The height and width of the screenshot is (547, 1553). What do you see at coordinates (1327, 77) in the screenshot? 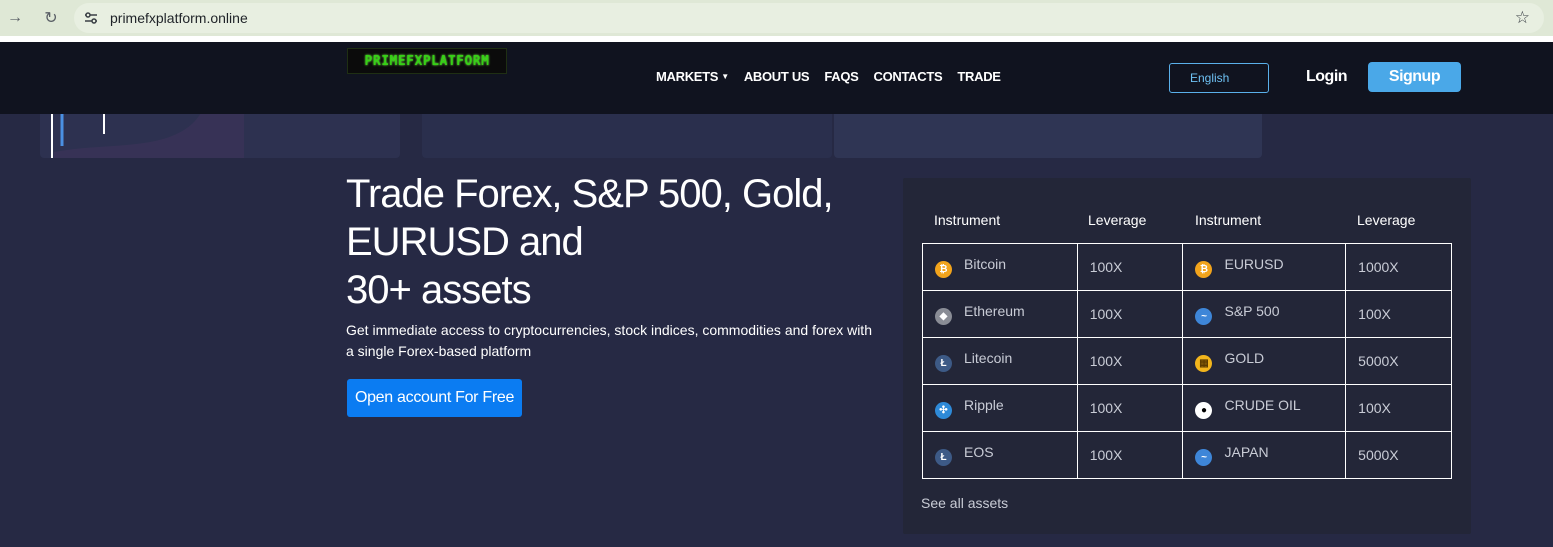
I see `login-link: Login` at bounding box center [1327, 77].